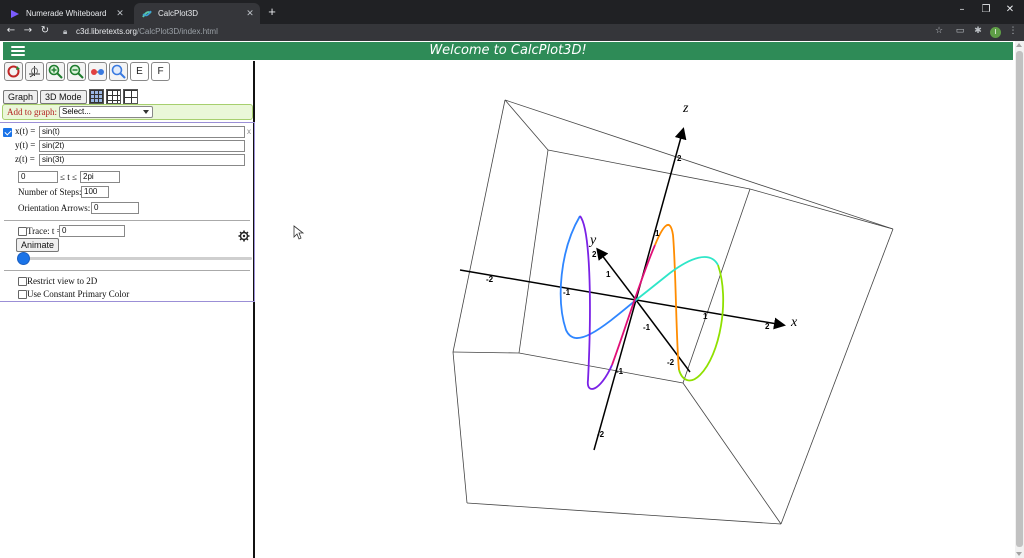 The width and height of the screenshot is (1024, 558). Describe the element at coordinates (995, 32) in the screenshot. I see `profile-avatar: I` at that location.